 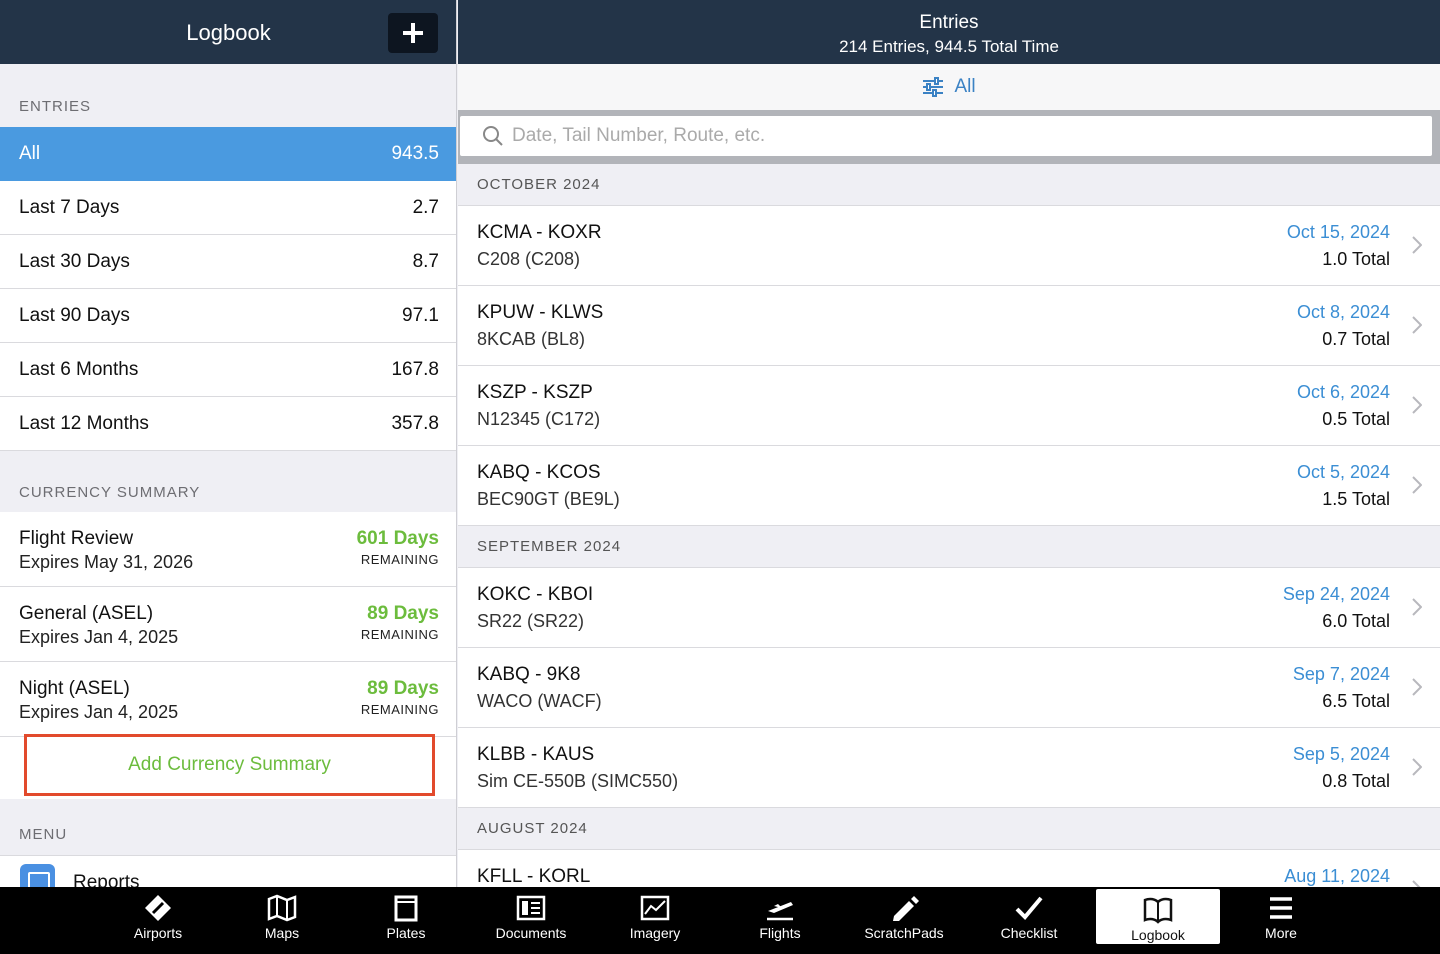 I want to click on currency-expires: Expires Jan 4, 2025, so click(x=99, y=712).